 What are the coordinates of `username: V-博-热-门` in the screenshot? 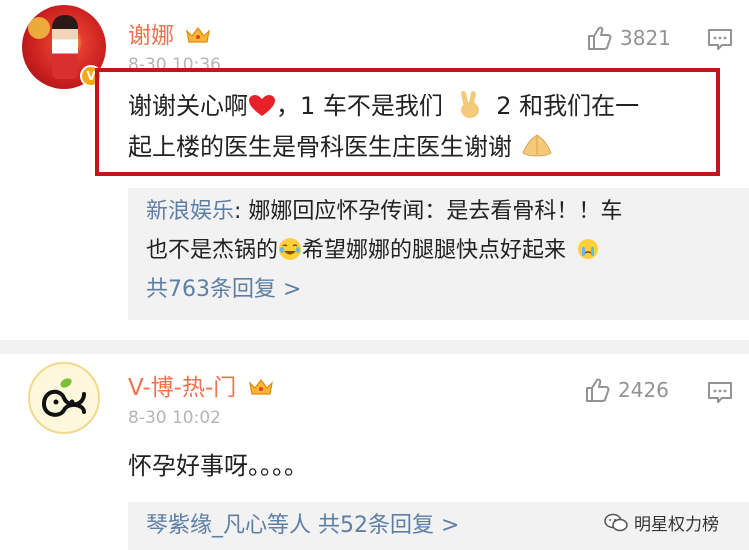 It's located at (201, 385).